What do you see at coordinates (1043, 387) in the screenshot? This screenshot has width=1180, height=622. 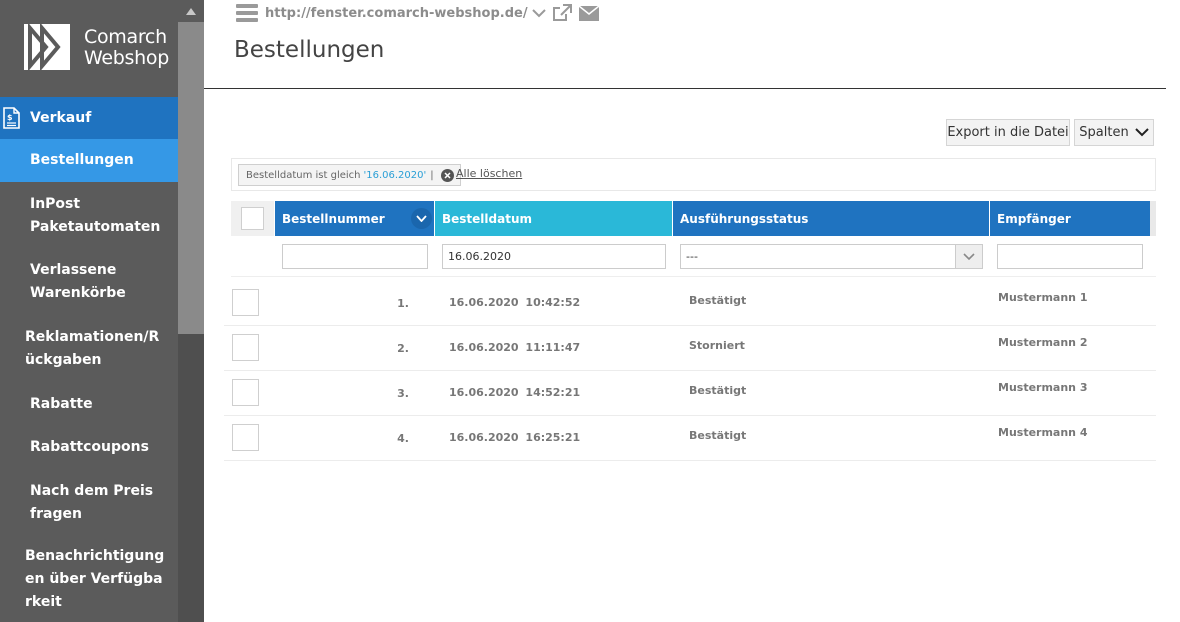 I see `cell-empfaenger: Mustermann 3` at bounding box center [1043, 387].